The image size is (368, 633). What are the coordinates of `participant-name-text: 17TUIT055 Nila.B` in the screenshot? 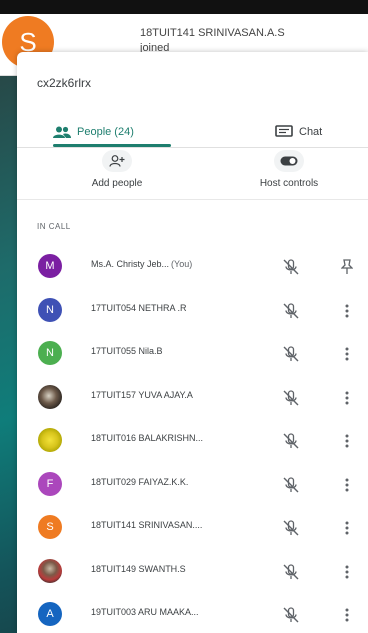 It's located at (127, 351).